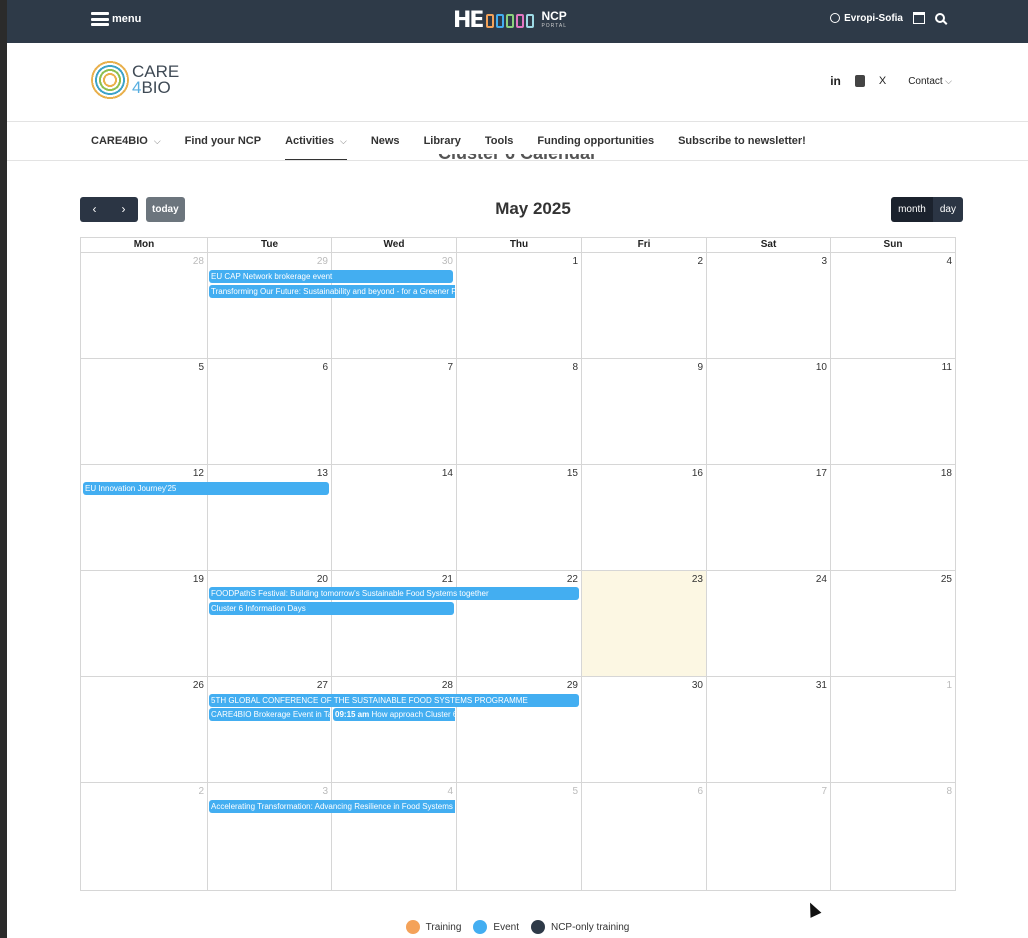 The height and width of the screenshot is (938, 1028). What do you see at coordinates (882, 81) in the screenshot?
I see `x-twitter-icon: X` at bounding box center [882, 81].